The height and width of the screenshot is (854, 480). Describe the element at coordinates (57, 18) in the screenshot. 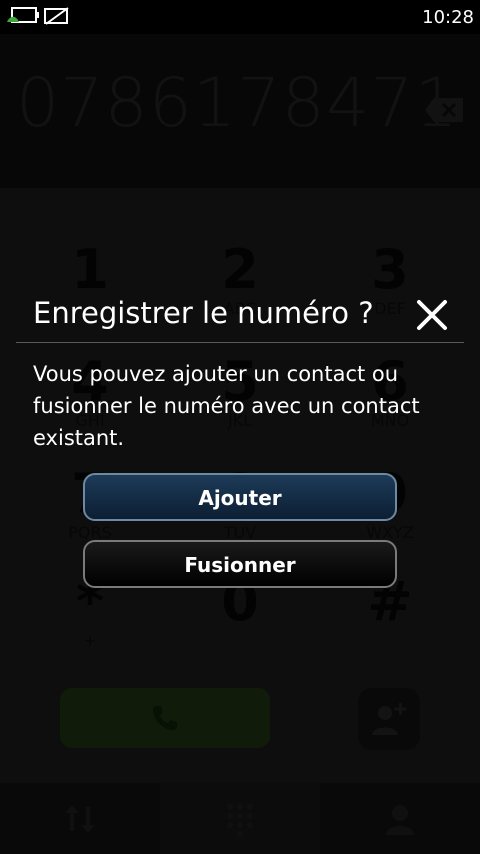

I see `no-signal-icon` at that location.